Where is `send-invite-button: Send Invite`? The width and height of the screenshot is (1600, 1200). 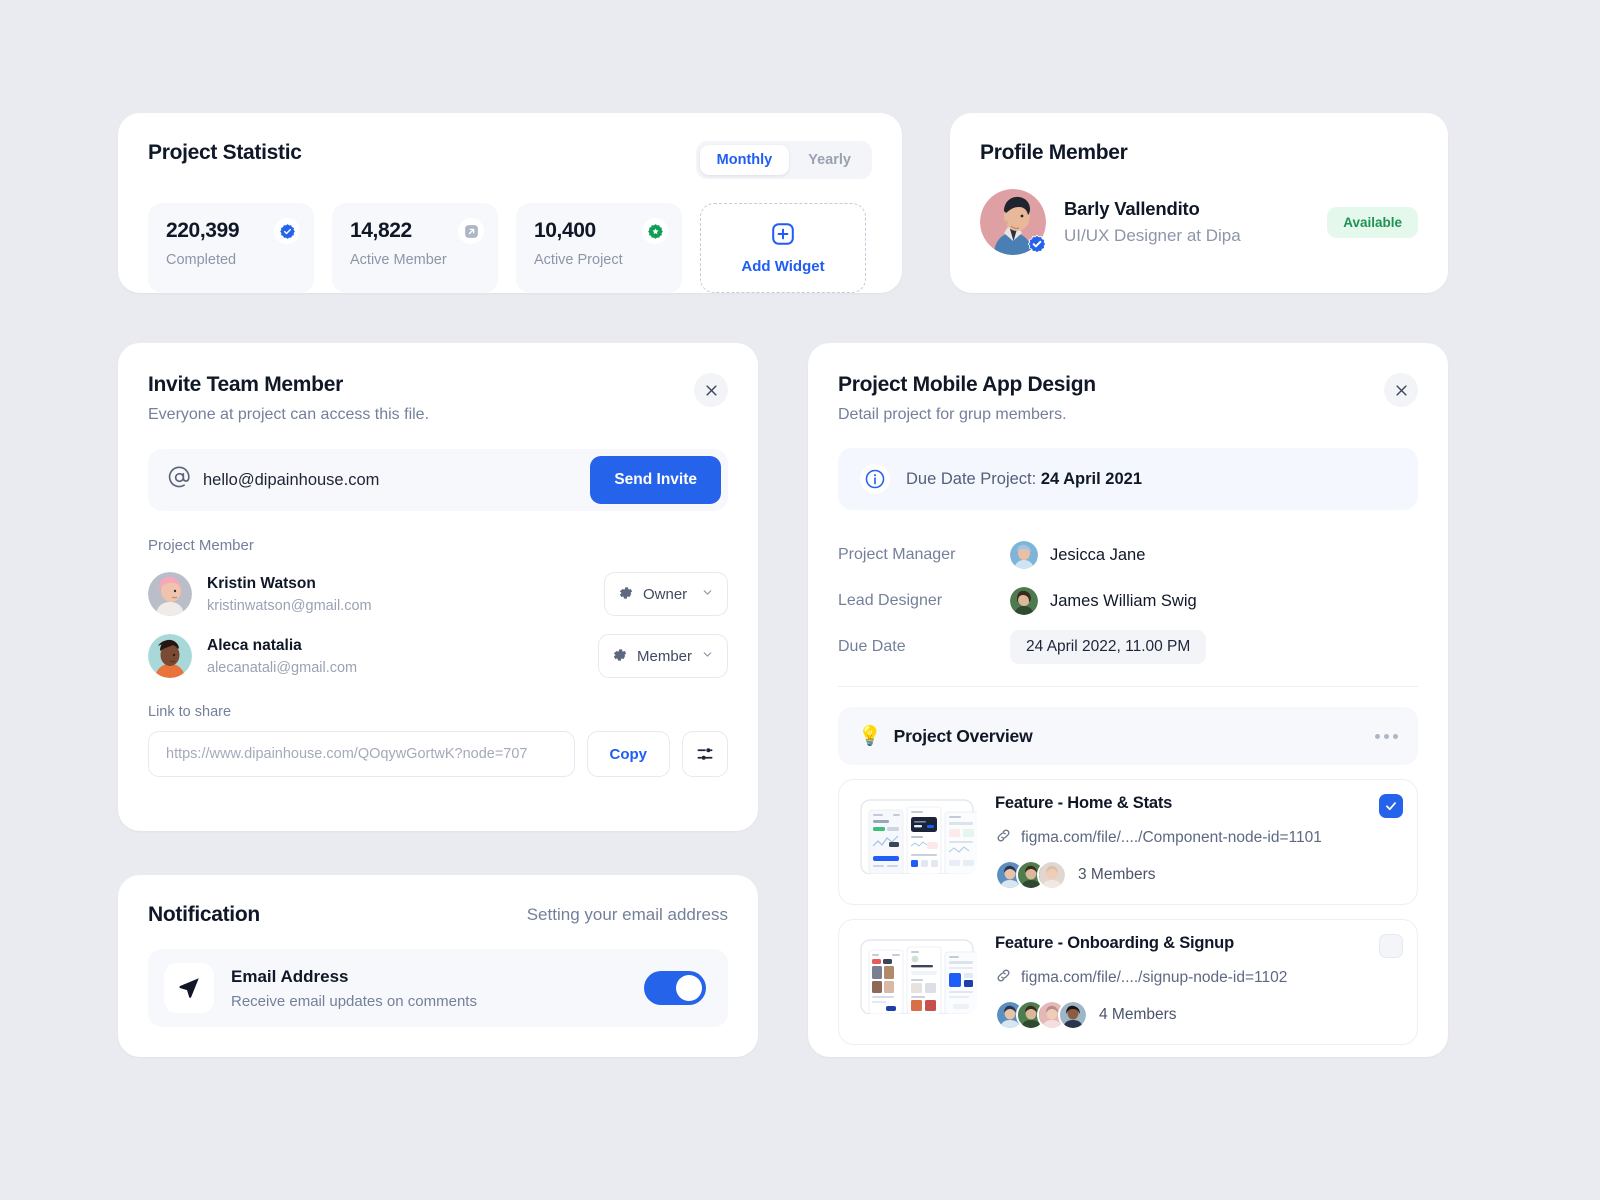 send-invite-button: Send Invite is located at coordinates (655, 480).